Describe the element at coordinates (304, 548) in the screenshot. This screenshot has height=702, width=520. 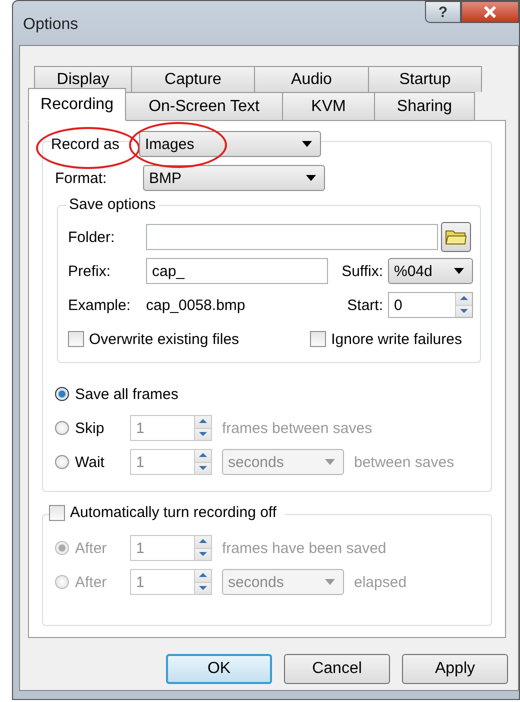
I see `field-label: frames have been saved` at that location.